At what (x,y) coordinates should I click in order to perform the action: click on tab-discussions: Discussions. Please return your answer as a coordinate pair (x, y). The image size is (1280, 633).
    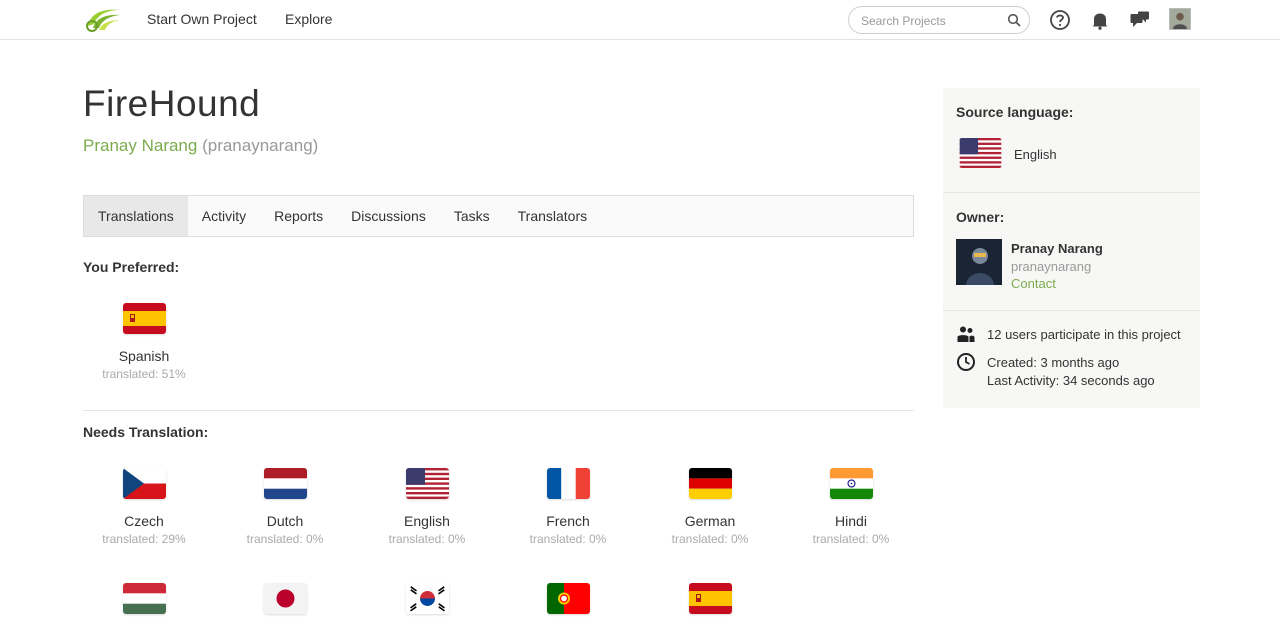
    Looking at the image, I should click on (388, 216).